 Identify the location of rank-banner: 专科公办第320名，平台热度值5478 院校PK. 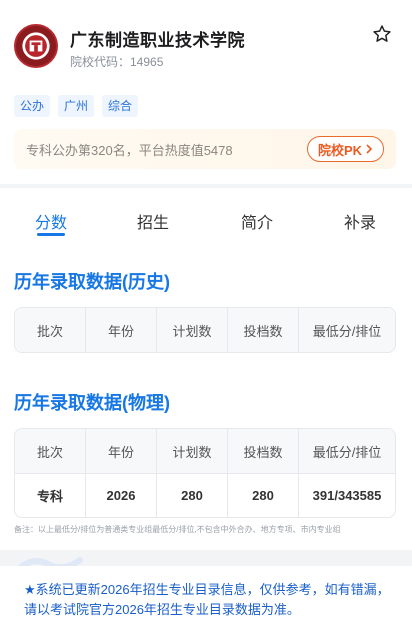
(205, 149).